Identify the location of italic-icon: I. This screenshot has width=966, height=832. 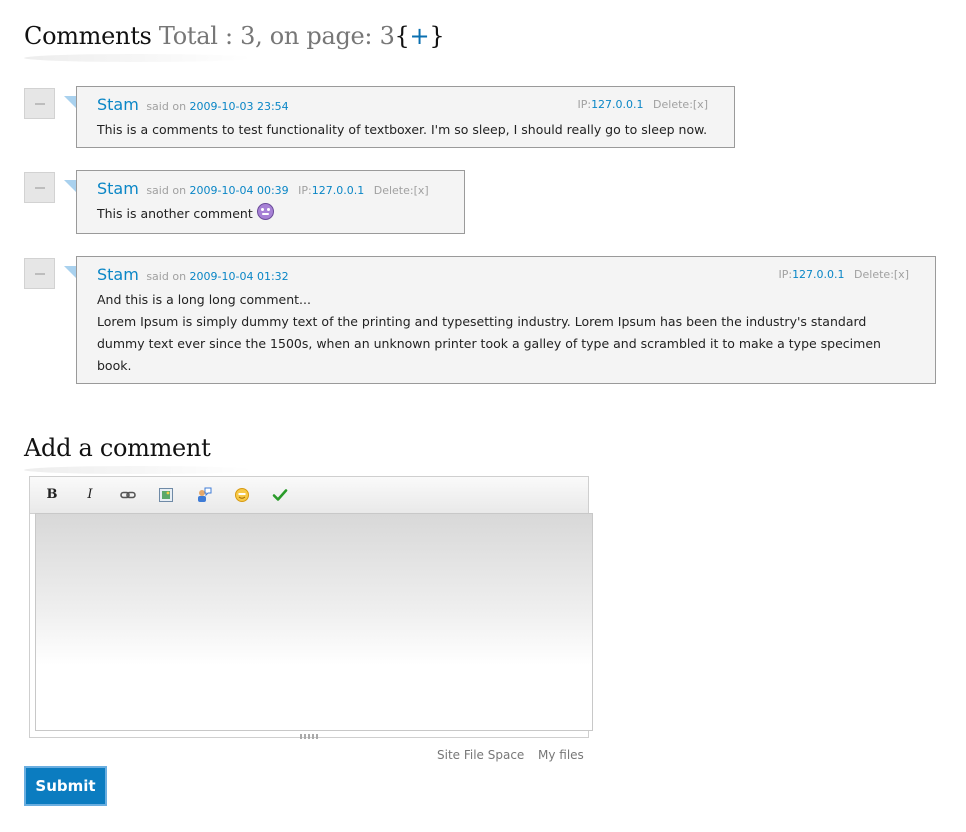
(90, 495).